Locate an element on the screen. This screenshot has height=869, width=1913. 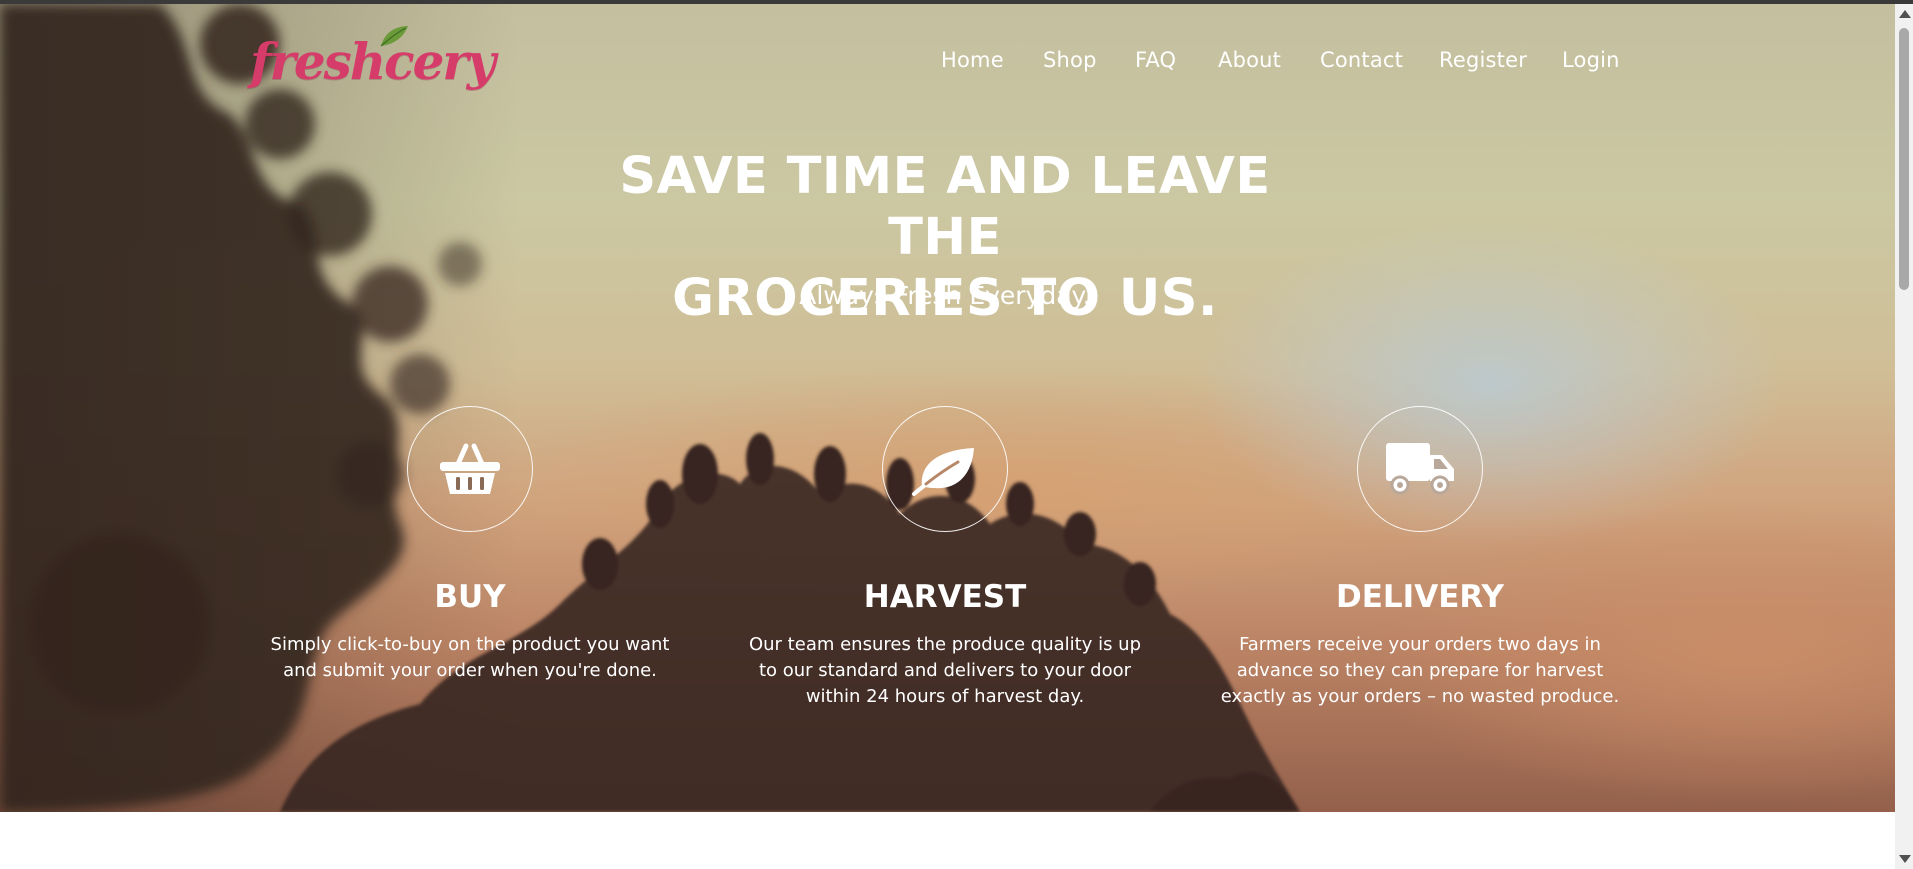
feature-title: HARVEST is located at coordinates (945, 597).